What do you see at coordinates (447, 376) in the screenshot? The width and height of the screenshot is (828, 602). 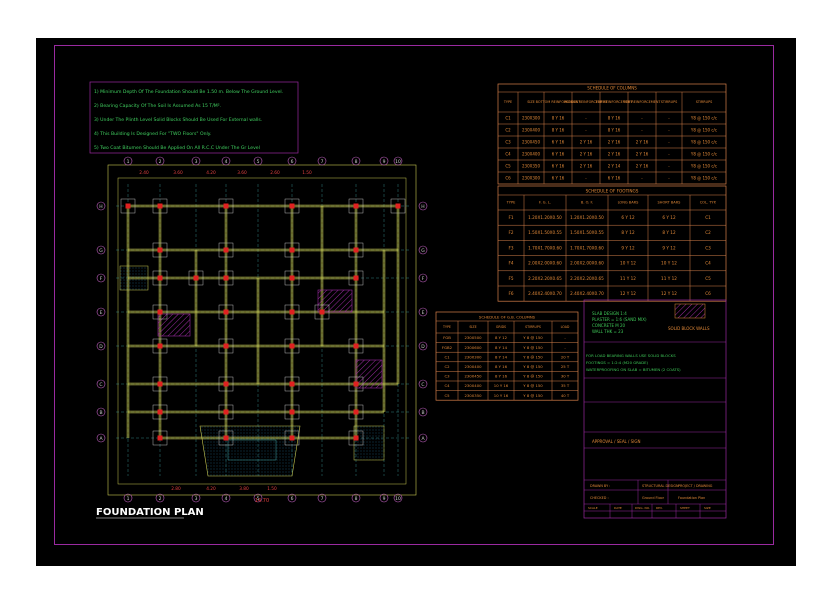 I see `table-cell: C3` at bounding box center [447, 376].